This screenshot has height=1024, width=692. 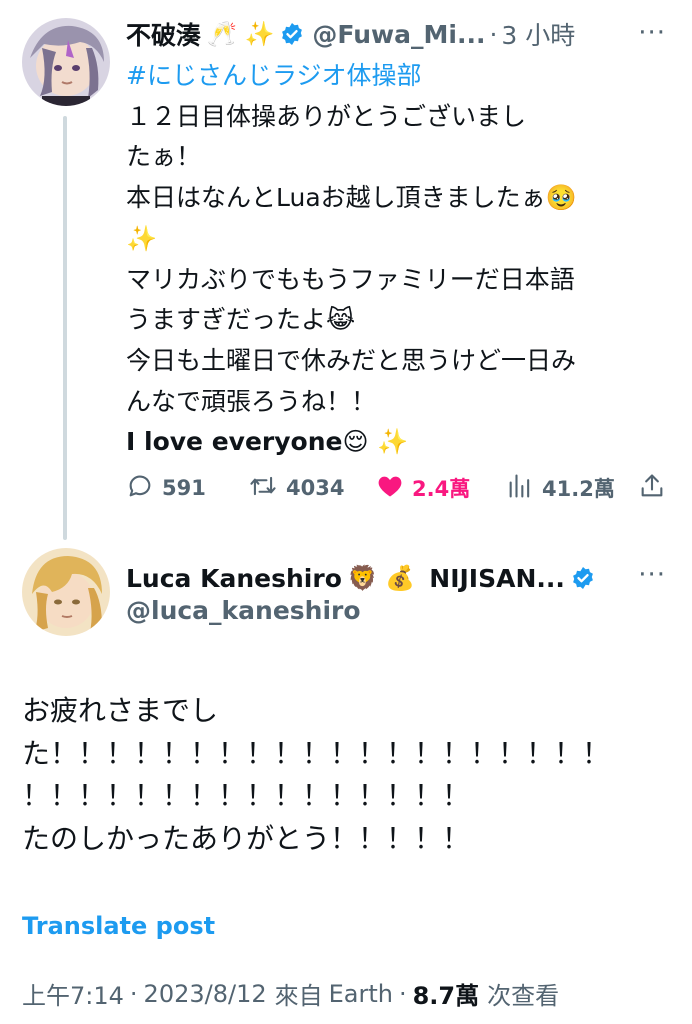 I want to click on author-name: 不破湊, so click(x=163, y=34).